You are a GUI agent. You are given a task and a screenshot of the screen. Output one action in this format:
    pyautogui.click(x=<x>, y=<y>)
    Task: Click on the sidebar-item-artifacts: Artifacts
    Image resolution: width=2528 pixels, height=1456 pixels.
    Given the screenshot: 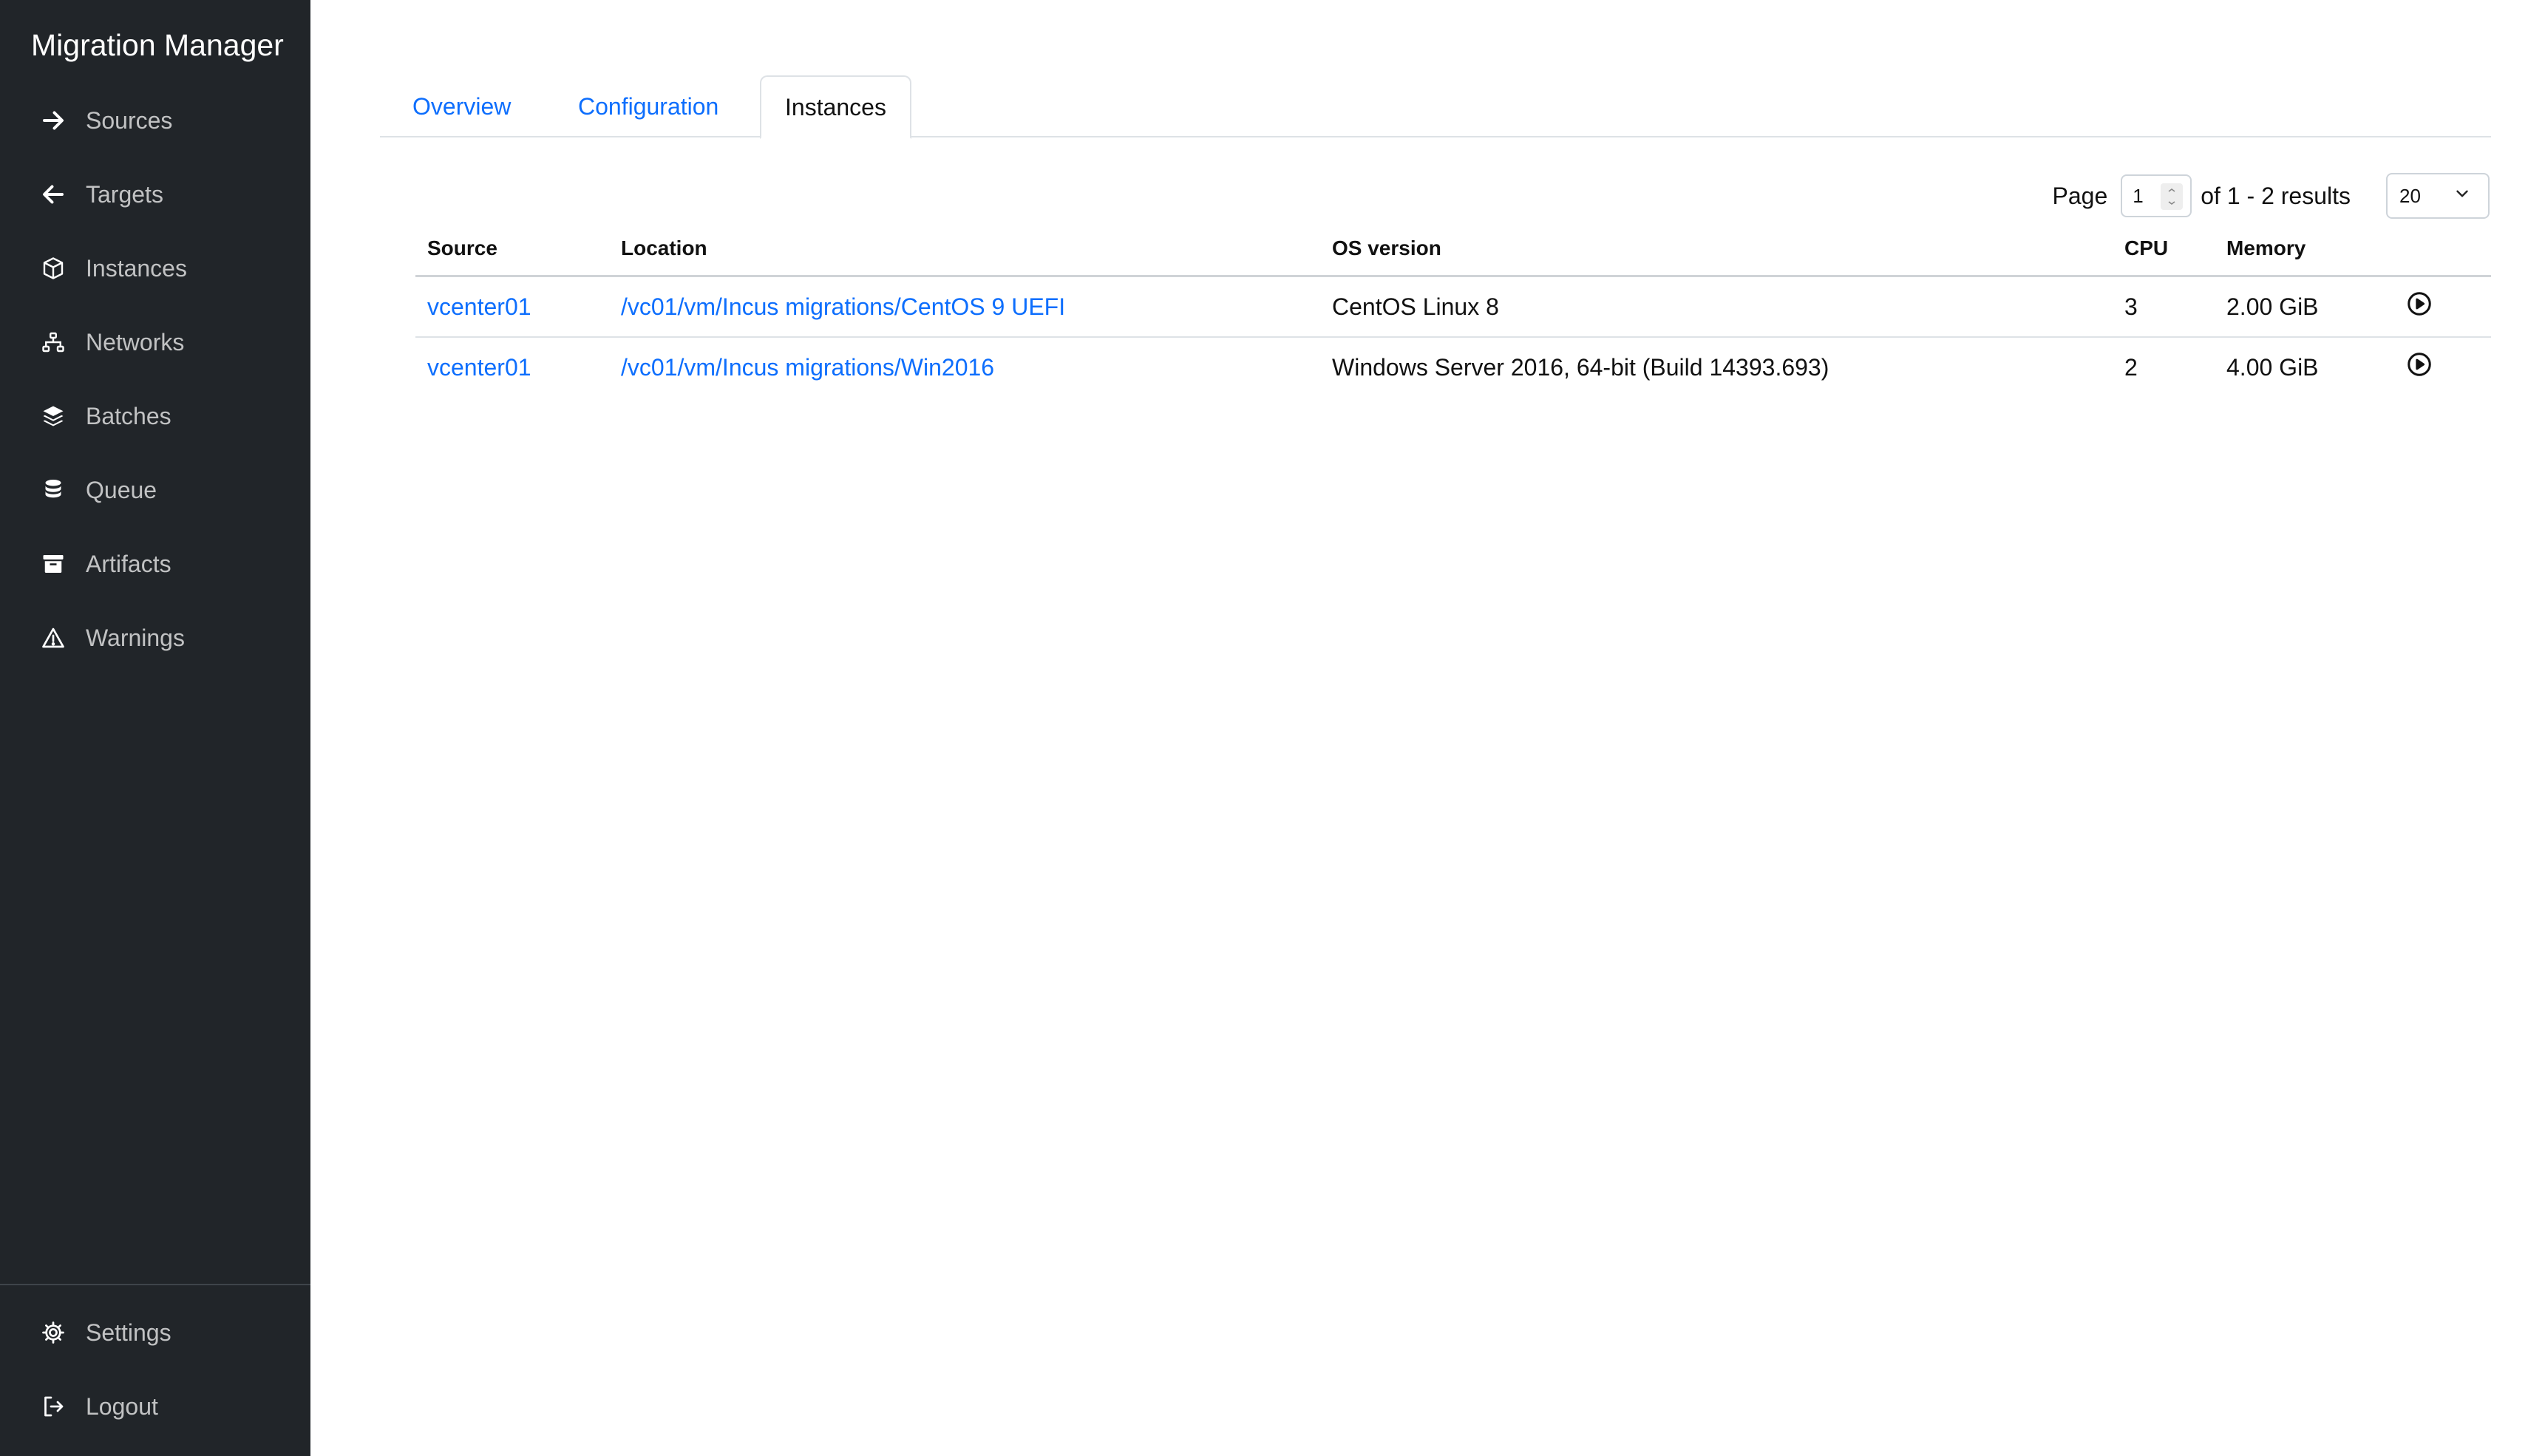 What is the action you would take?
    pyautogui.click(x=155, y=564)
    